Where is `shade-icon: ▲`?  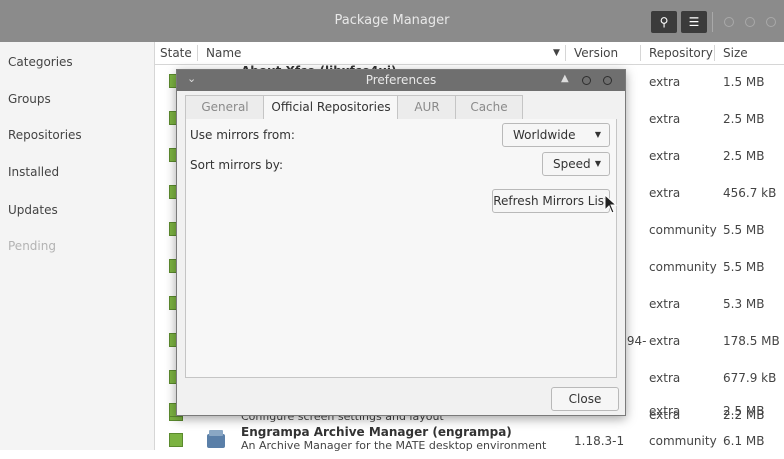 shade-icon: ▲ is located at coordinates (565, 78).